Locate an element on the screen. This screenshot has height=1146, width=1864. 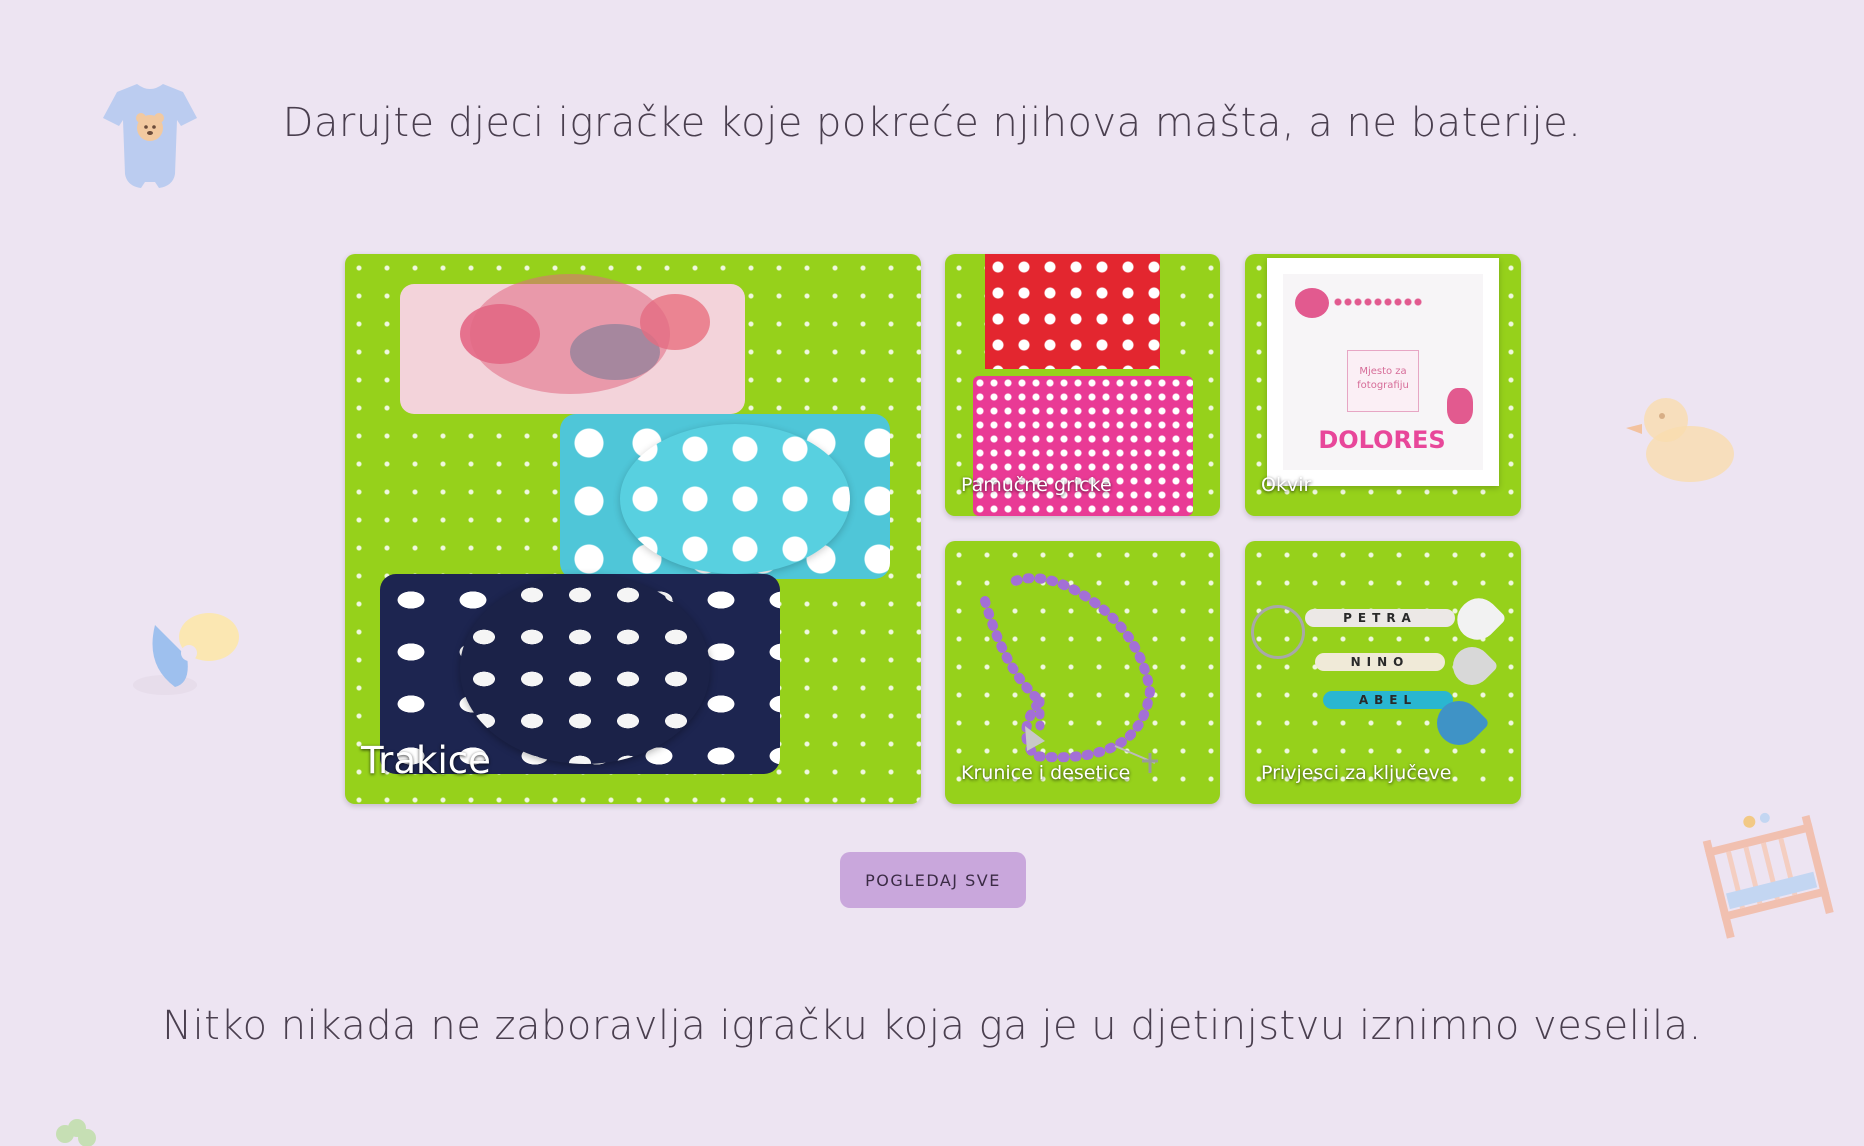
category-label: Okvir is located at coordinates (1286, 485).